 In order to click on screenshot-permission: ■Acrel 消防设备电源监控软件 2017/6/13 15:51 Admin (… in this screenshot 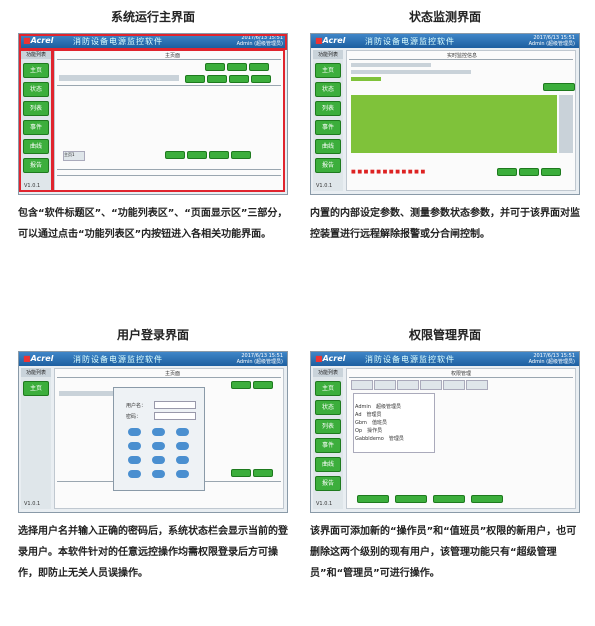, I will do `click(445, 432)`.